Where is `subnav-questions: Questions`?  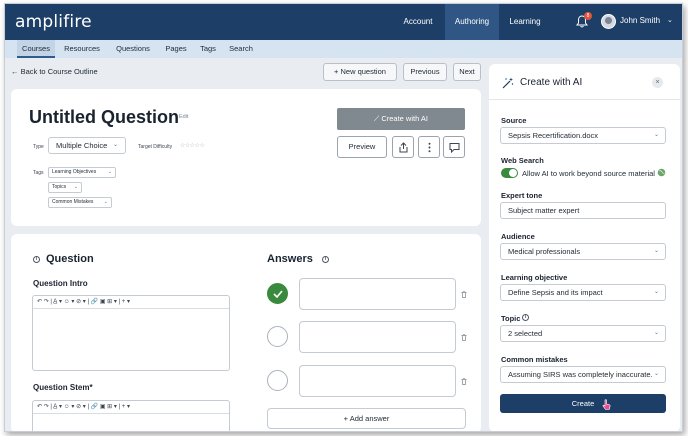 subnav-questions: Questions is located at coordinates (133, 49).